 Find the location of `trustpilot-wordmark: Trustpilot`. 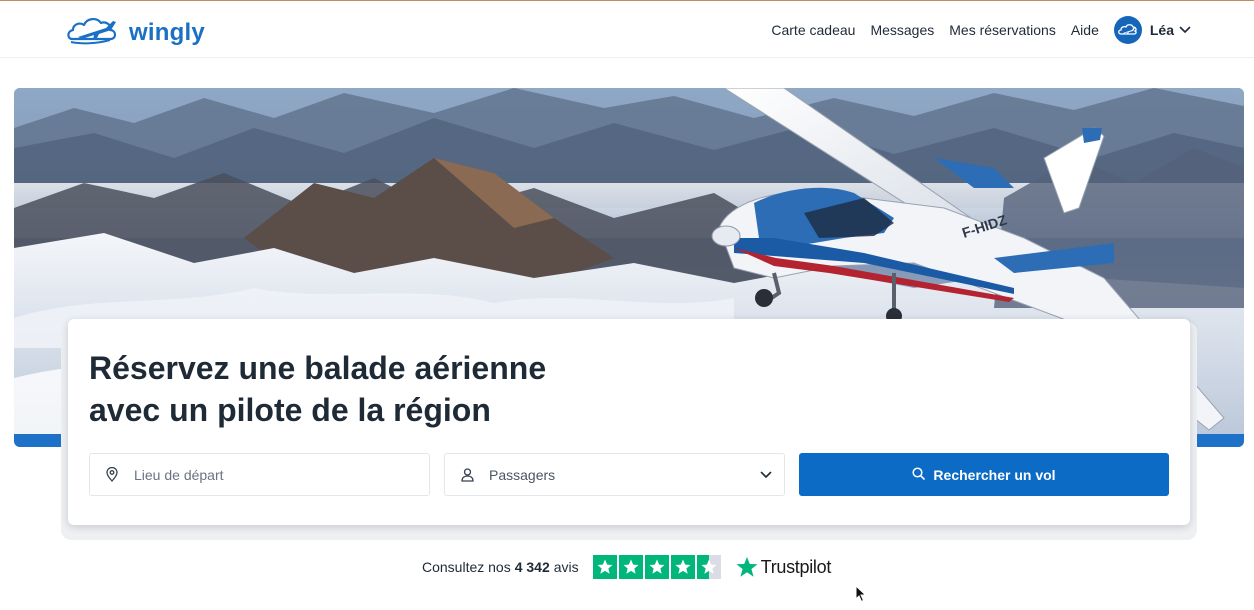

trustpilot-wordmark: Trustpilot is located at coordinates (796, 566).